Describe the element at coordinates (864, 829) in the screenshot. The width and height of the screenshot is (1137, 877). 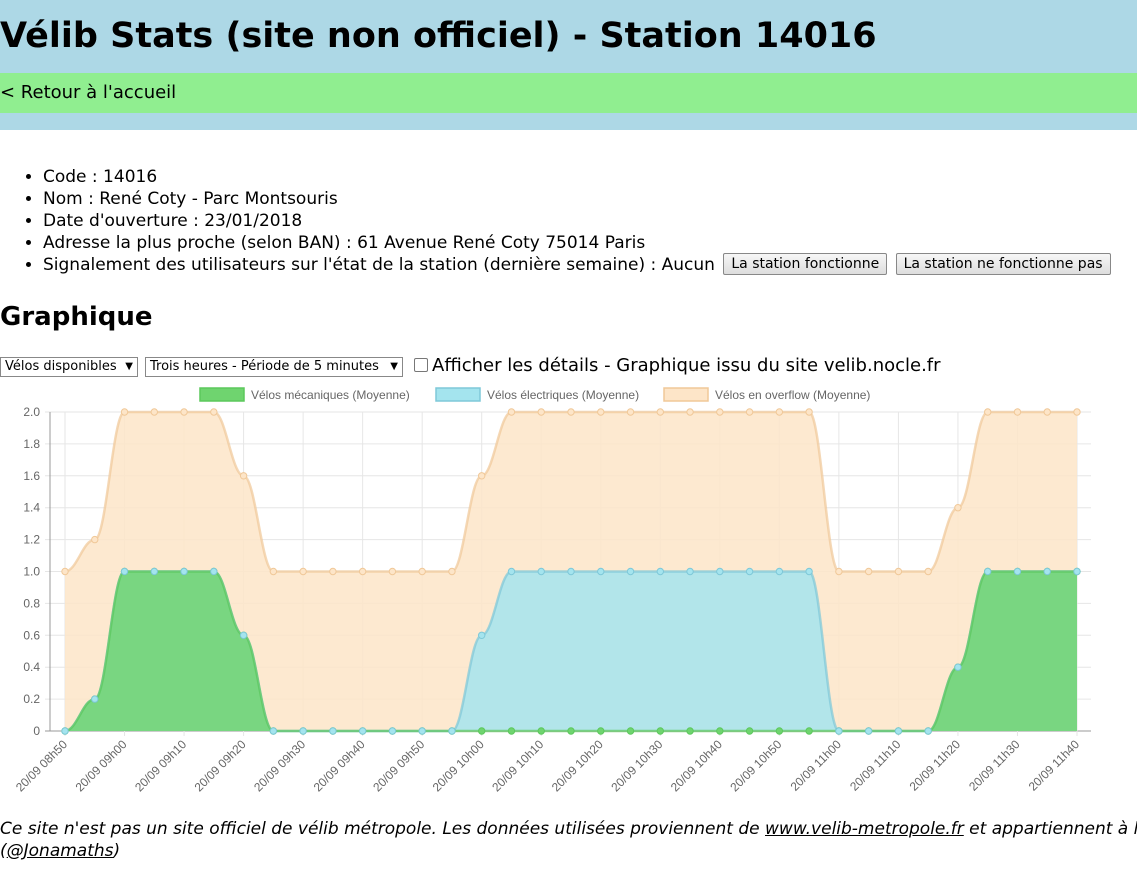
I see `velib-metropole-link: www.velib-metropole.fr` at that location.